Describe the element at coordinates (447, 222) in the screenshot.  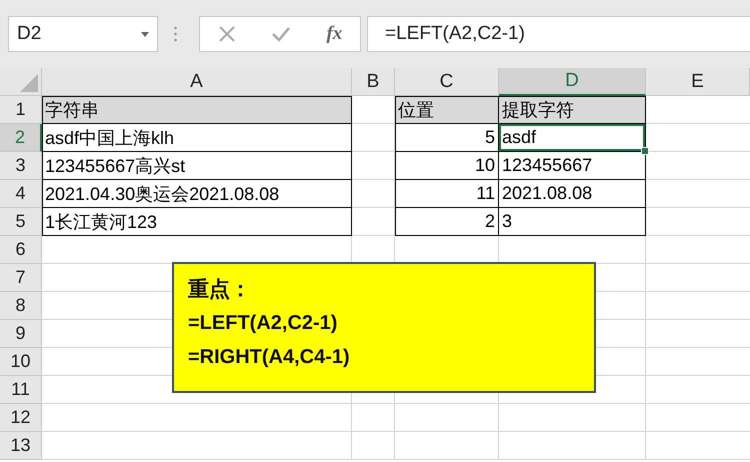
I see `table-cell: 2` at that location.